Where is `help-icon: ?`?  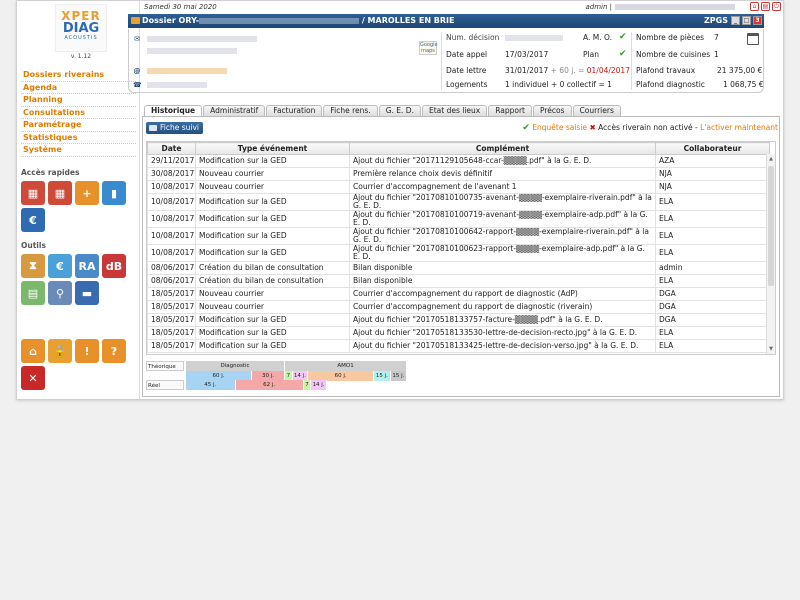 help-icon: ? is located at coordinates (114, 351).